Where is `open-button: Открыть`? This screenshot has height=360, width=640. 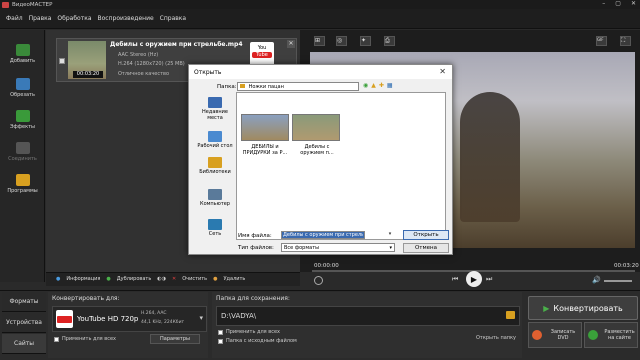
open-button: Открыть is located at coordinates (426, 235).